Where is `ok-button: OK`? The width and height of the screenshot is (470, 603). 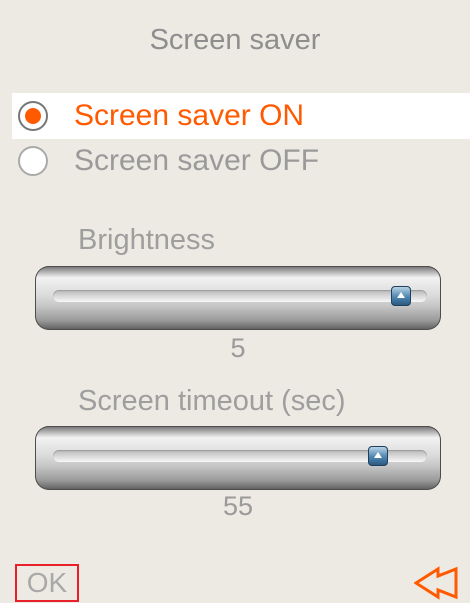 ok-button: OK is located at coordinates (47, 583).